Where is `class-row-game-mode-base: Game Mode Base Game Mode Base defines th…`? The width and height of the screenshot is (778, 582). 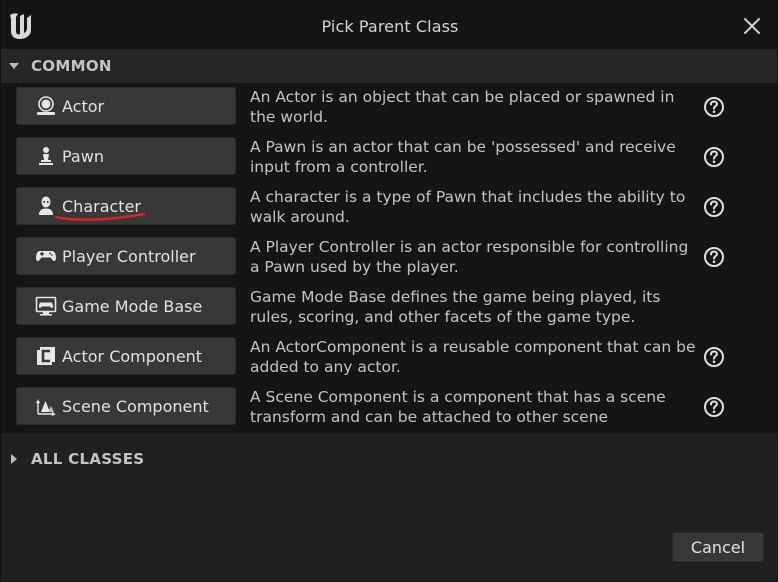
class-row-game-mode-base: Game Mode Base Game Mode Base defines th… is located at coordinates (389, 308).